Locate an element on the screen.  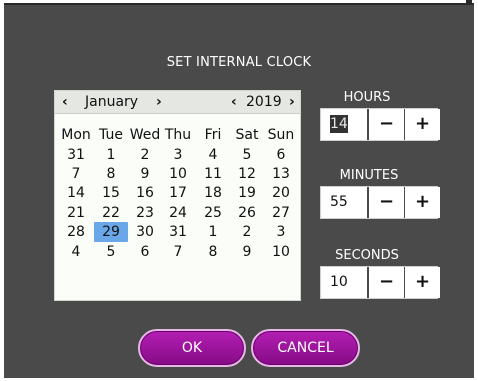
hours-value: 14 is located at coordinates (339, 124).